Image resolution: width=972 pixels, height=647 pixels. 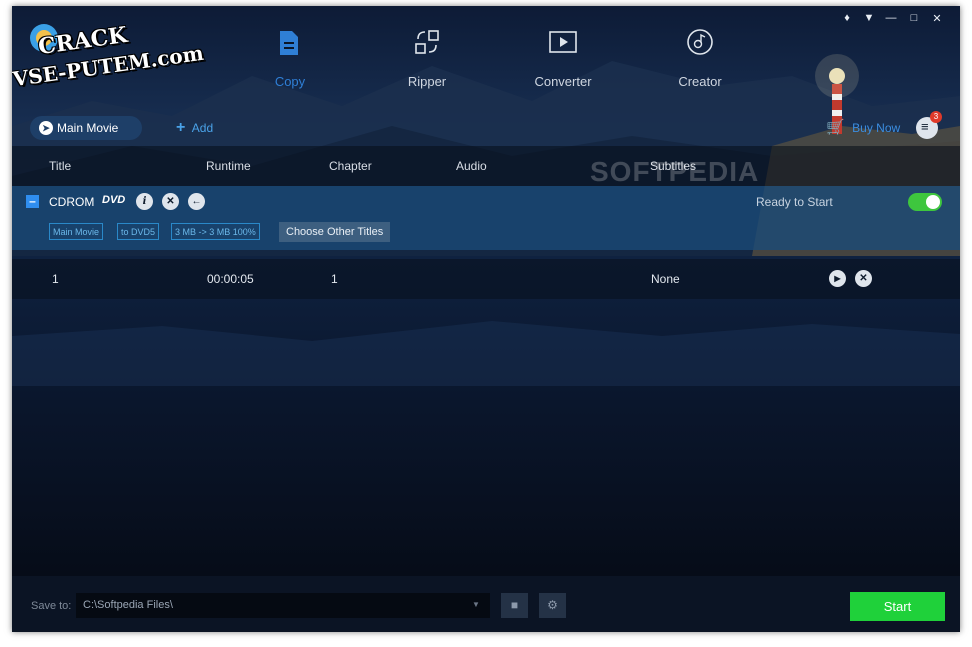 I want to click on skin-icon: ♦, so click(x=847, y=18).